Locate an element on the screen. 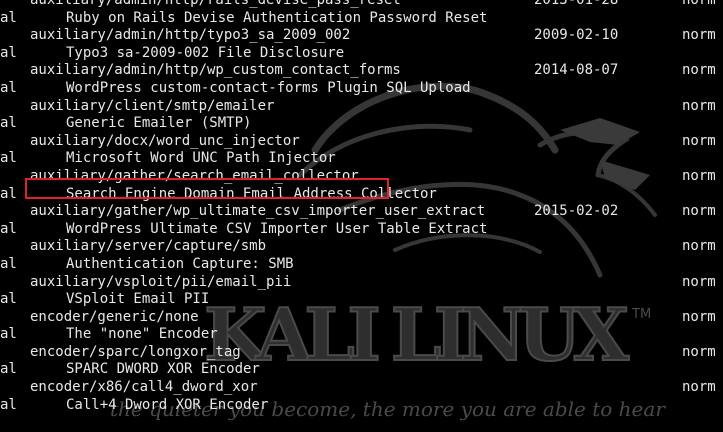 This screenshot has width=723, height=432. module-name: encoder/generic/none is located at coordinates (114, 316).